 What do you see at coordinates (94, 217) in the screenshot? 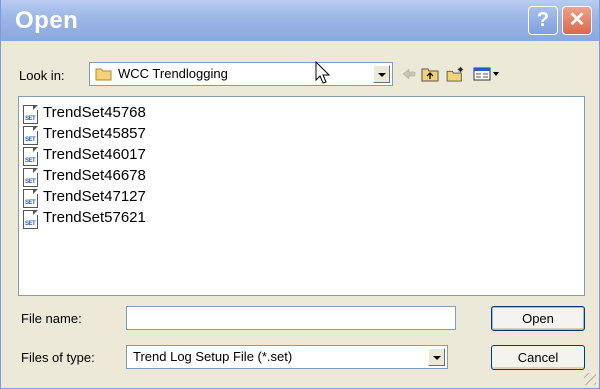
I see `file-name: TrendSet57621` at bounding box center [94, 217].